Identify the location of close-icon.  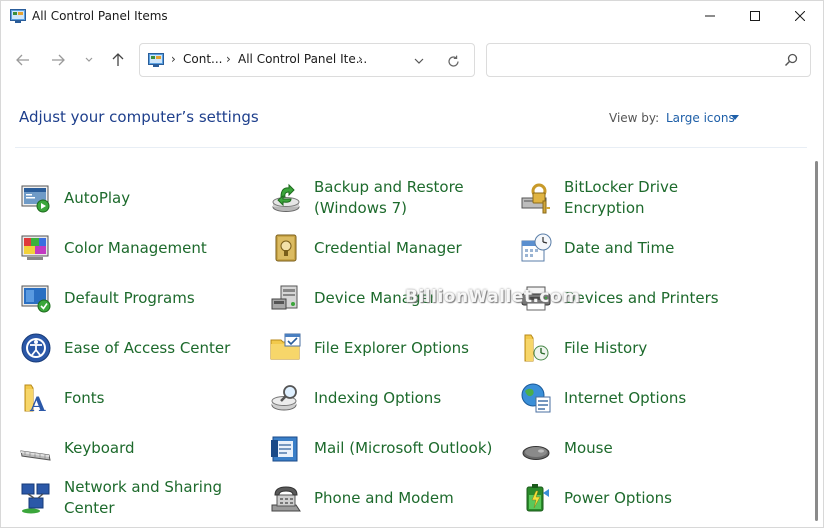
(800, 16).